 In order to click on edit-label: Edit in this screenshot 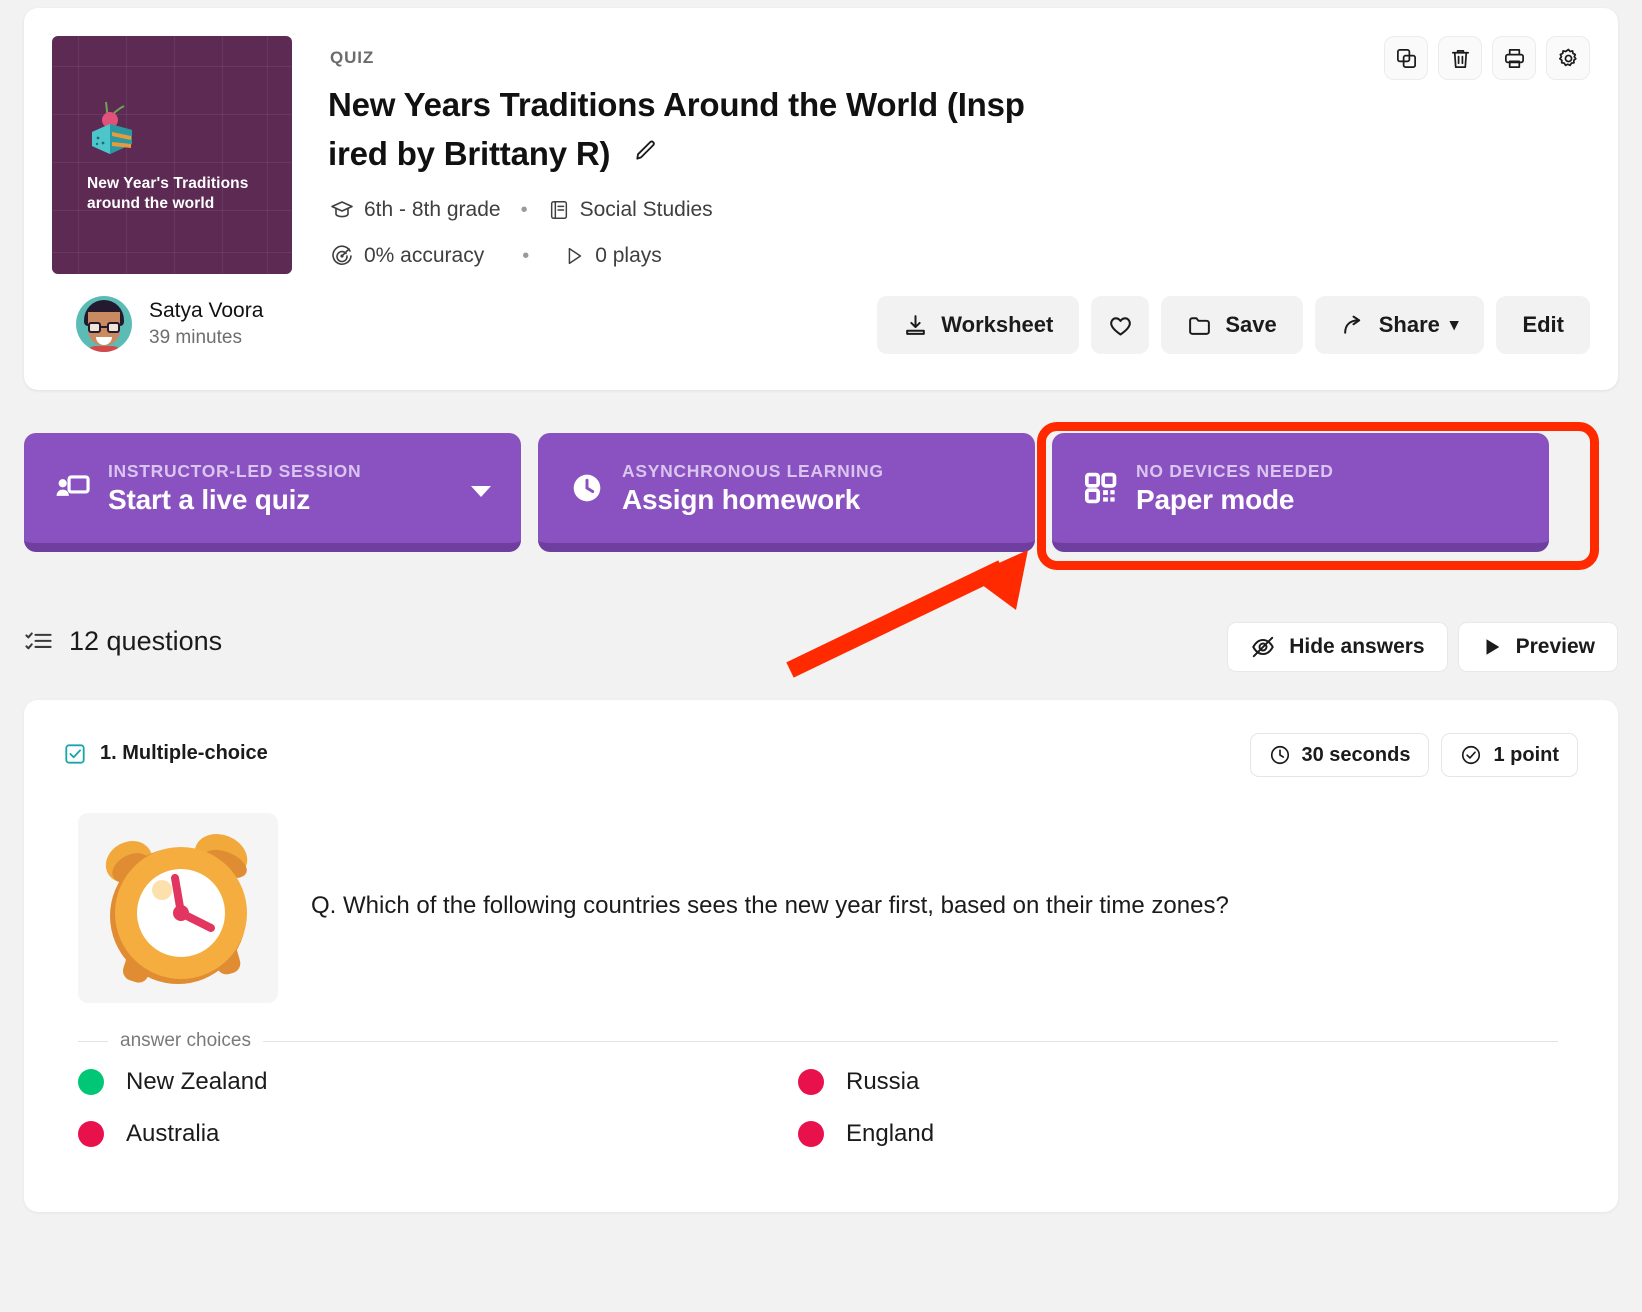, I will do `click(1543, 324)`.